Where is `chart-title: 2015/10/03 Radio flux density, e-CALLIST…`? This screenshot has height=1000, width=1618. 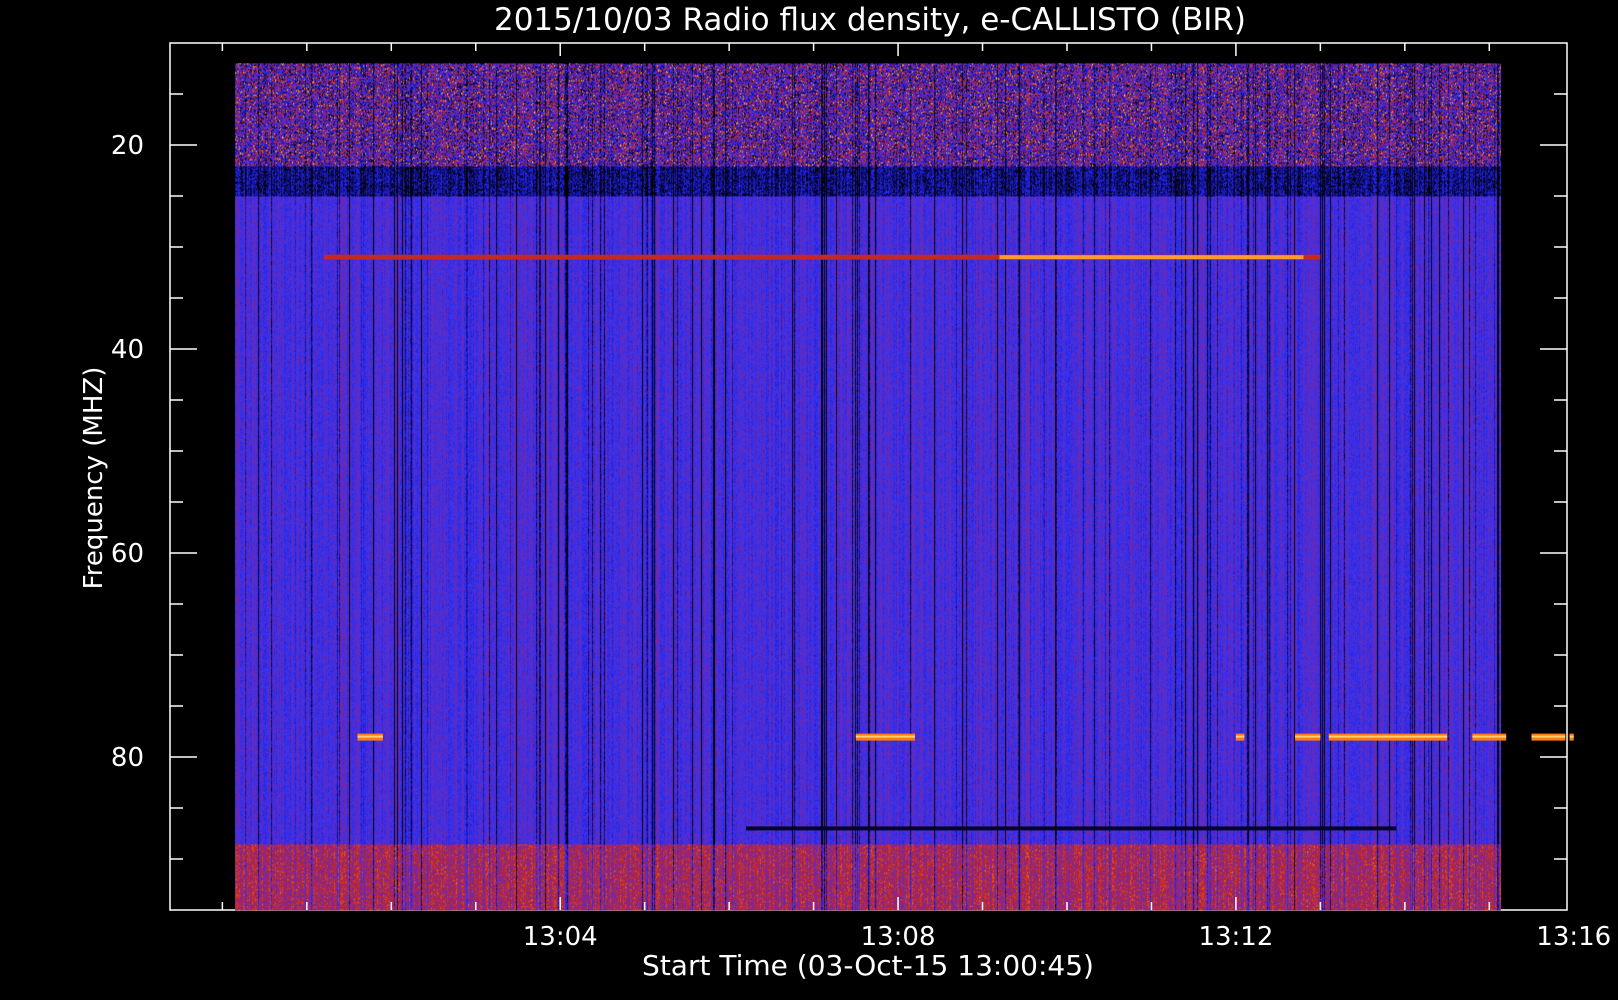
chart-title: 2015/10/03 Radio flux density, e-CALLIST… is located at coordinates (870, 20).